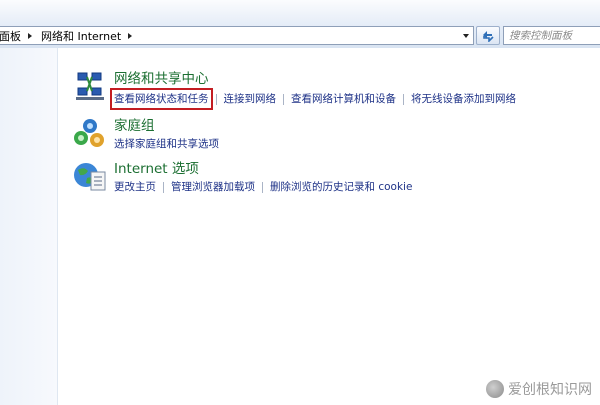 The height and width of the screenshot is (405, 600). What do you see at coordinates (161, 79) in the screenshot?
I see `category-title-network-sharing-center: 网络和共享中心` at bounding box center [161, 79].